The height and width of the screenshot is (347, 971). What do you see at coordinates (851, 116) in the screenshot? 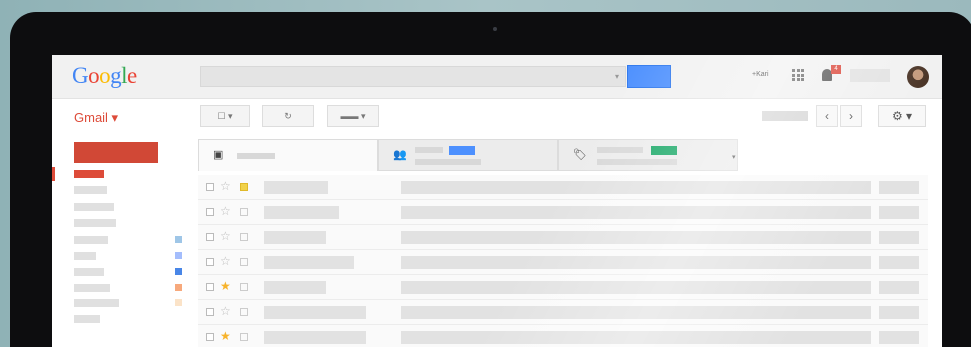
I see `older-button: ›` at bounding box center [851, 116].